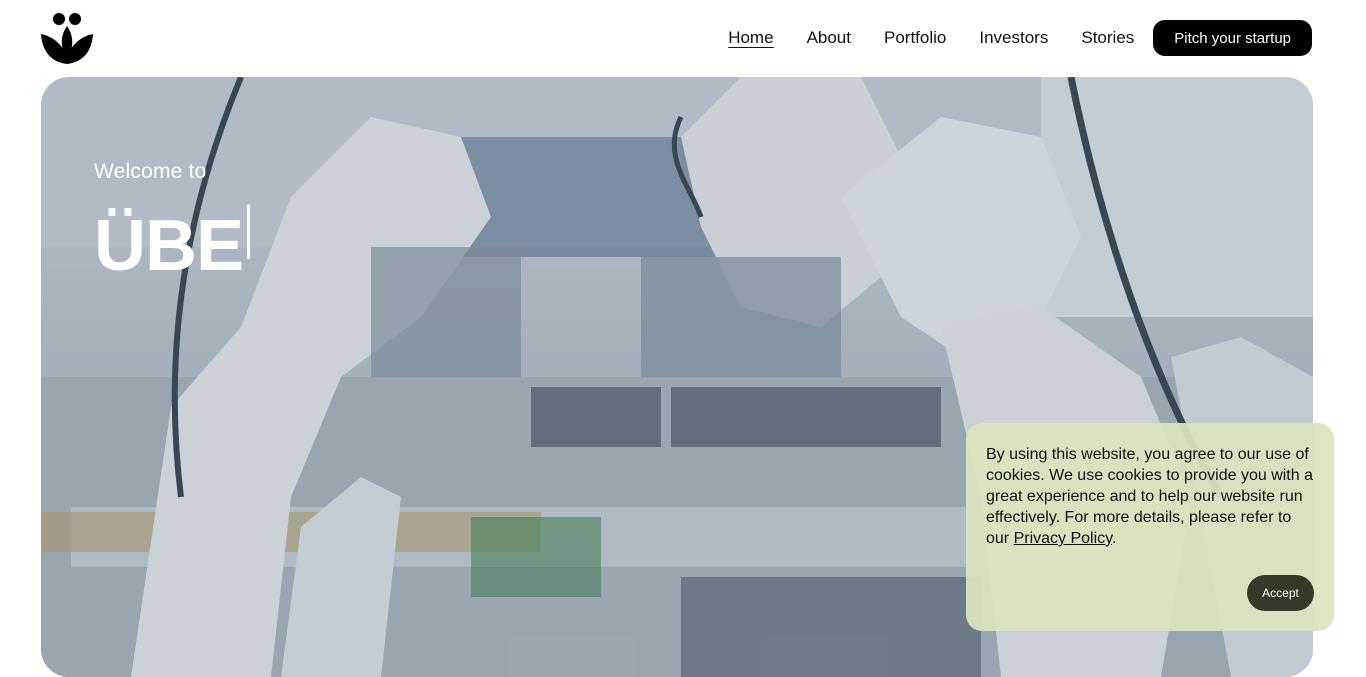 Image resolution: width=1366 pixels, height=677 pixels. I want to click on nav-stories: Stories, so click(1107, 38).